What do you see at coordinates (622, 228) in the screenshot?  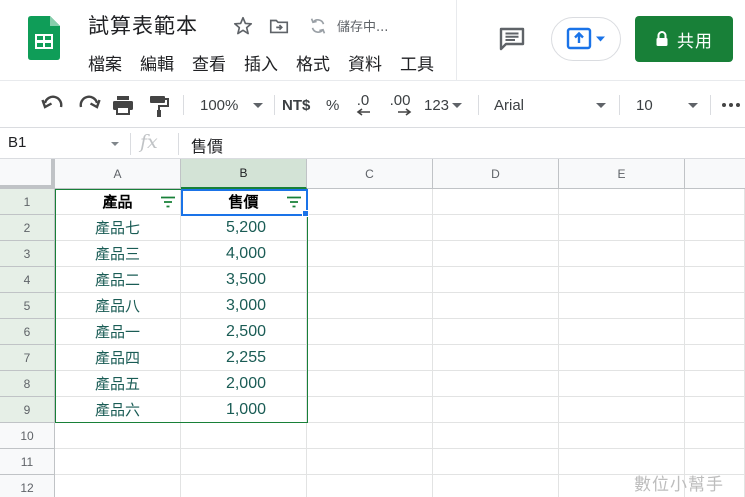 I see `cell-e2` at bounding box center [622, 228].